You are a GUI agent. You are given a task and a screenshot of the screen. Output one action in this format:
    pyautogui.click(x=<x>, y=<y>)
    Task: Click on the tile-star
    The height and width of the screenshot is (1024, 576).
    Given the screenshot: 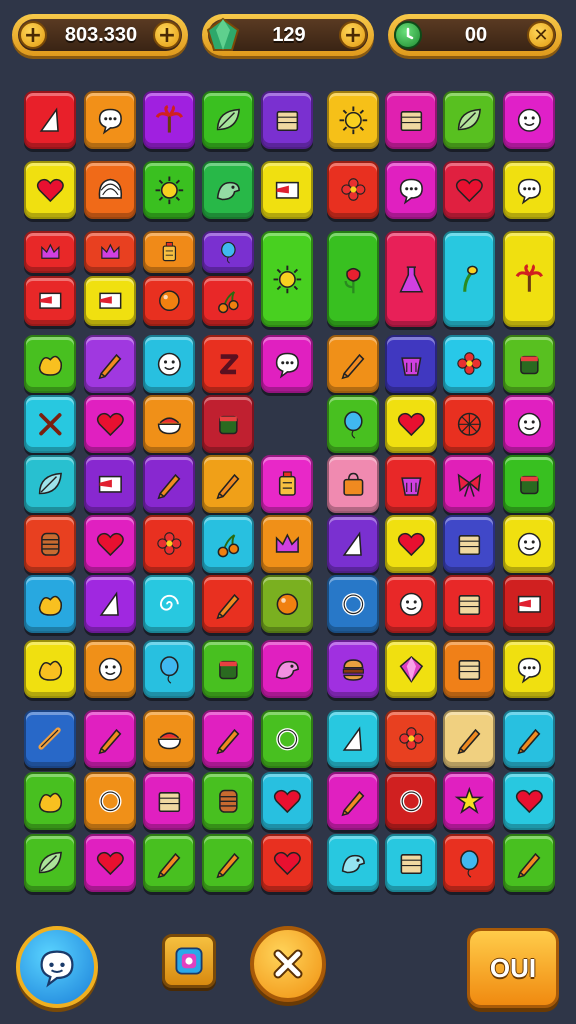 What is the action you would take?
    pyautogui.click(x=469, y=801)
    